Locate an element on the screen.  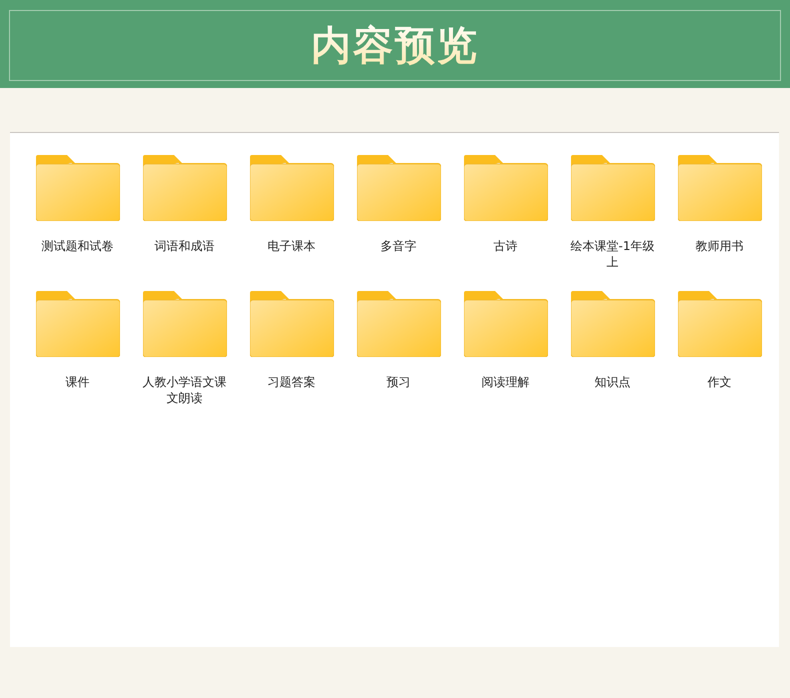
folder-name: 古诗 is located at coordinates (505, 246).